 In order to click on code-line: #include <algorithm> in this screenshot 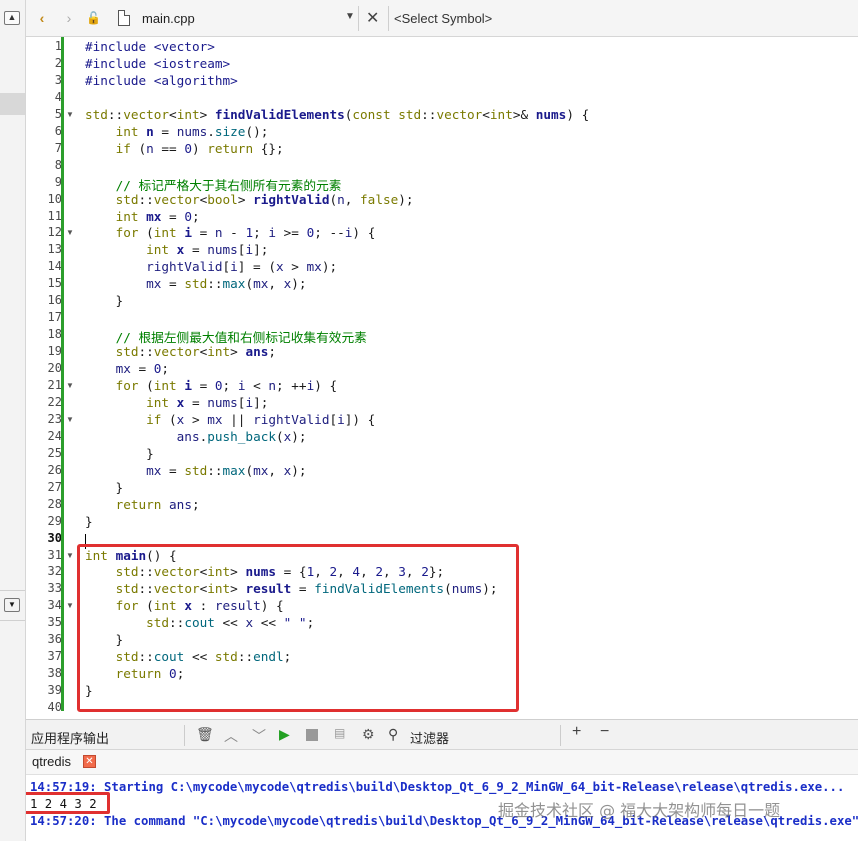, I will do `click(161, 80)`.